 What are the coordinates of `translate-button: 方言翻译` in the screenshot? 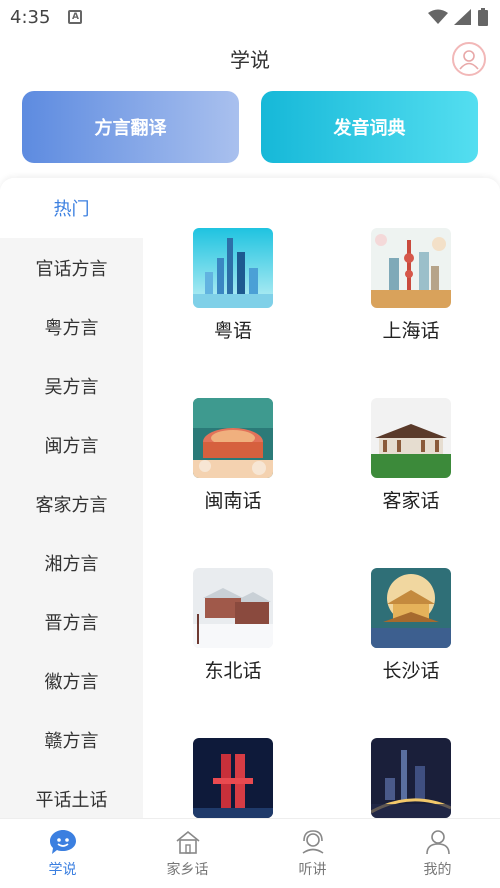 It's located at (130, 127).